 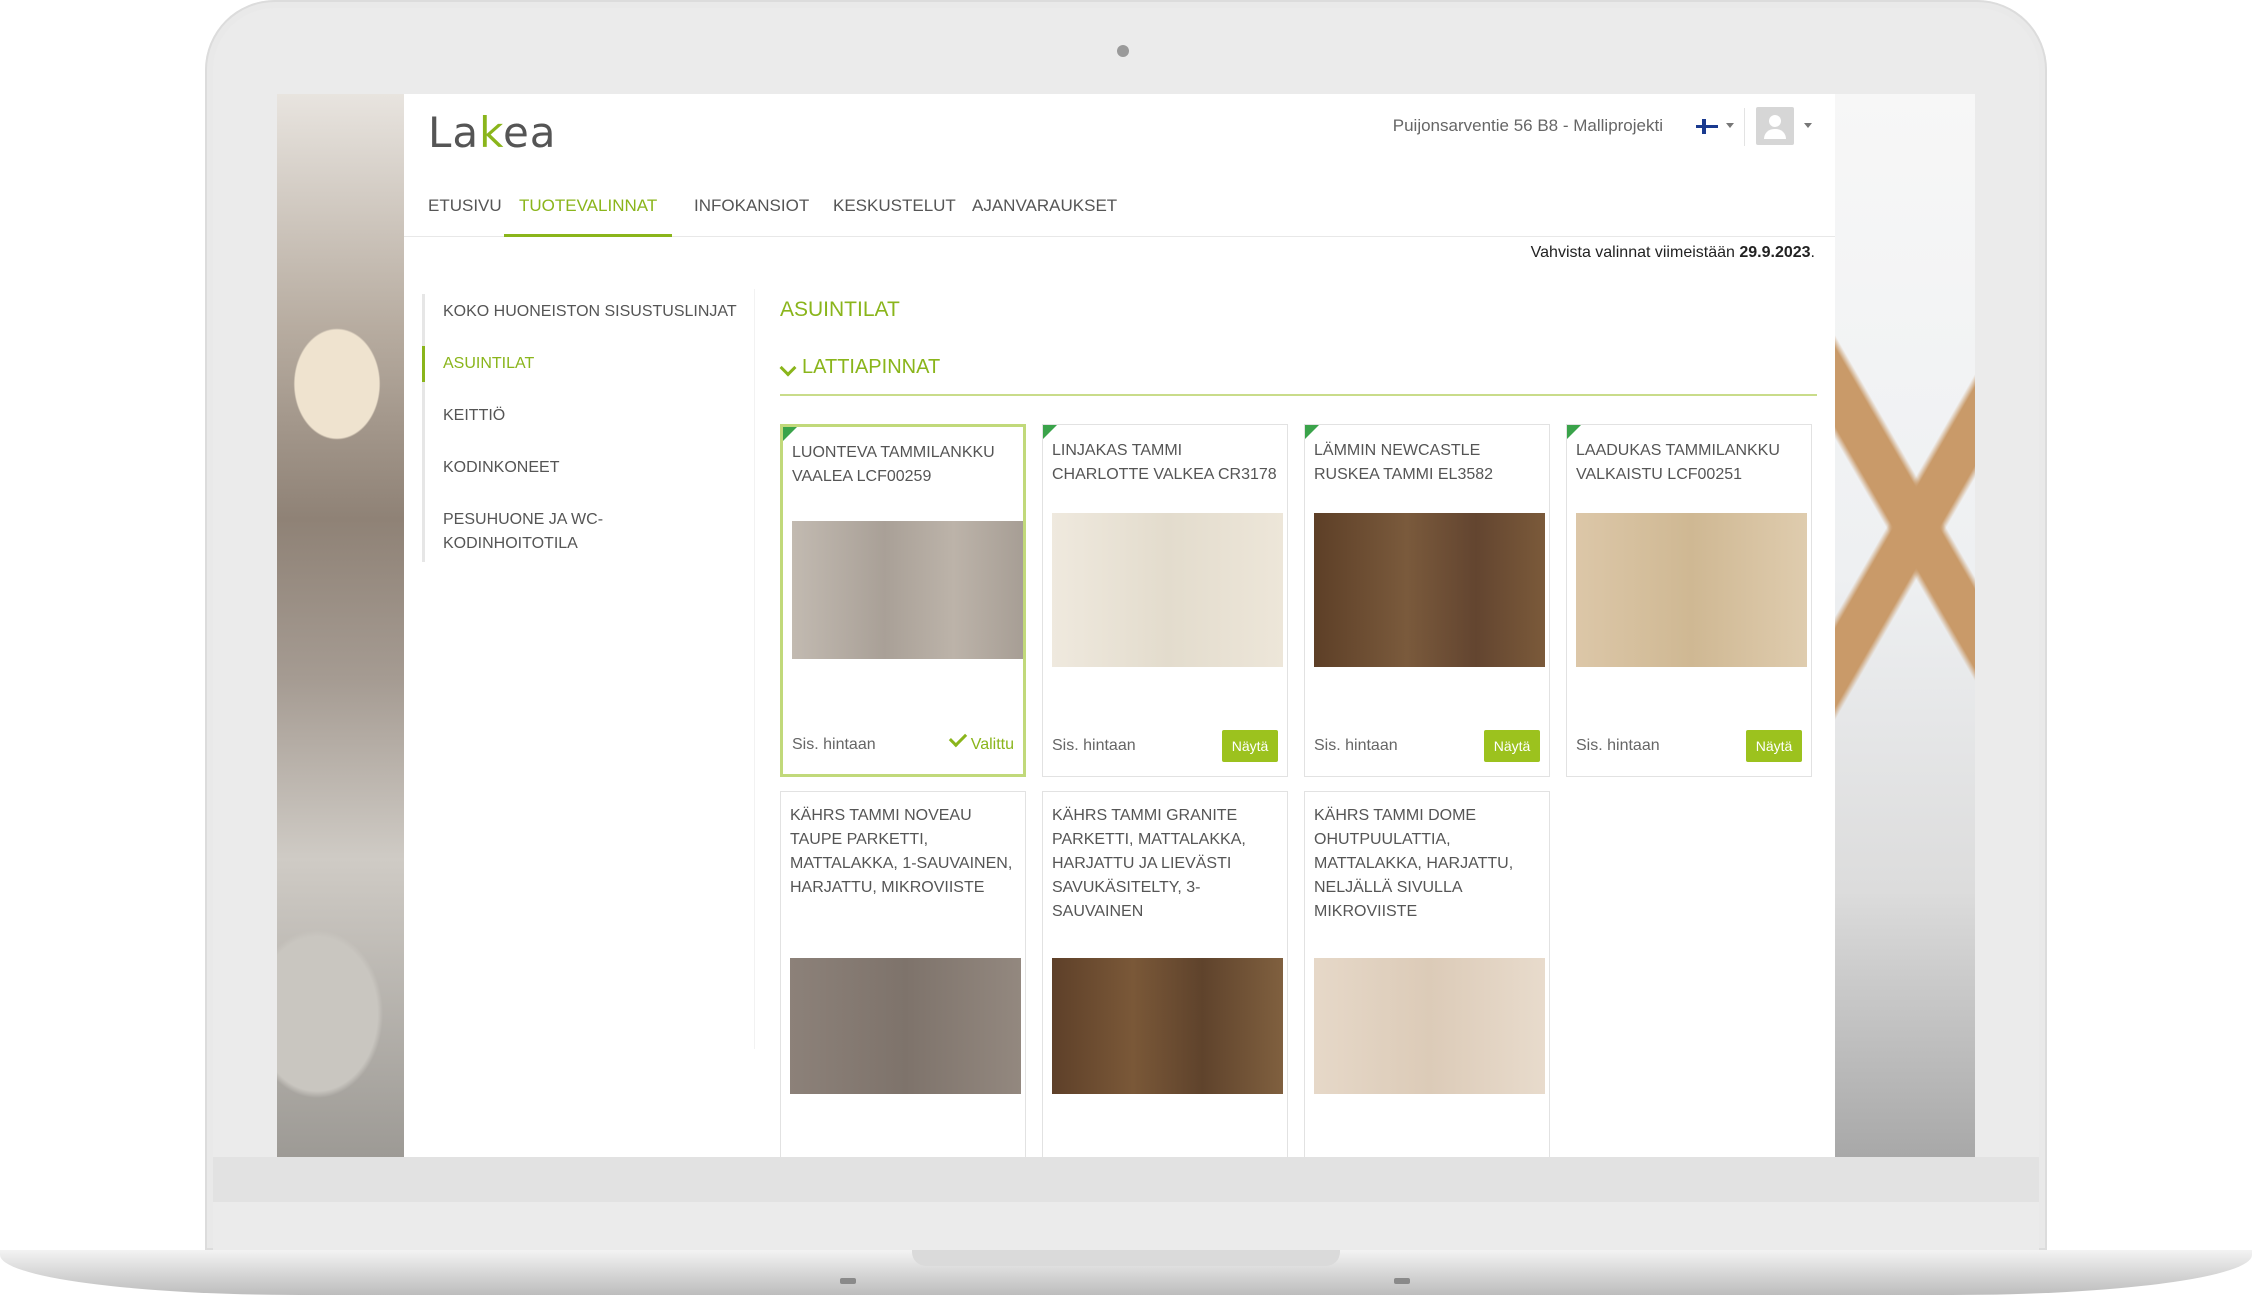 I want to click on selected-indicator: Valittu, so click(x=981, y=741).